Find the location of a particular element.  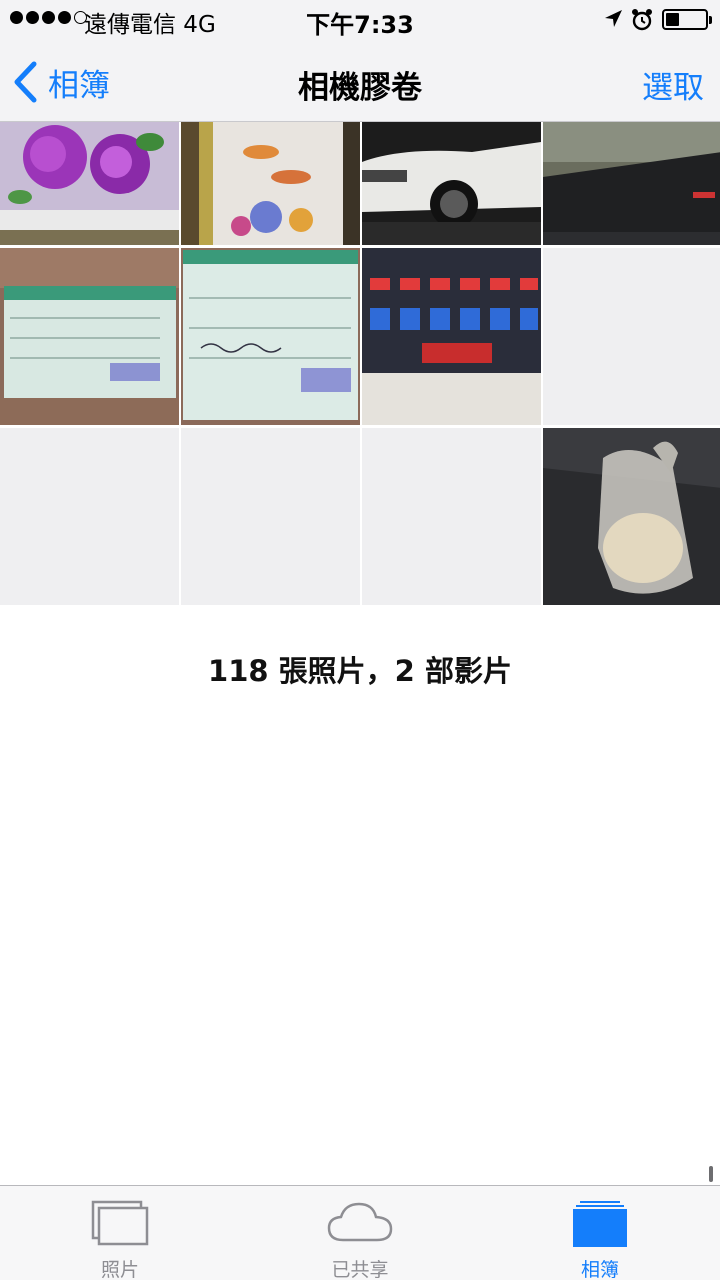

status-bar: 遠傳電信 4G 下午7:33 is located at coordinates (360, 20).